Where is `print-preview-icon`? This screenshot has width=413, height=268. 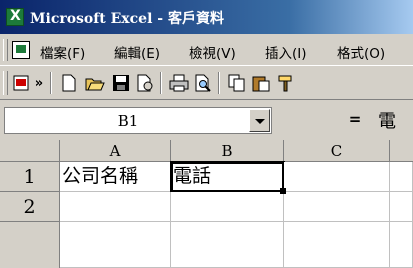 print-preview-icon is located at coordinates (203, 83).